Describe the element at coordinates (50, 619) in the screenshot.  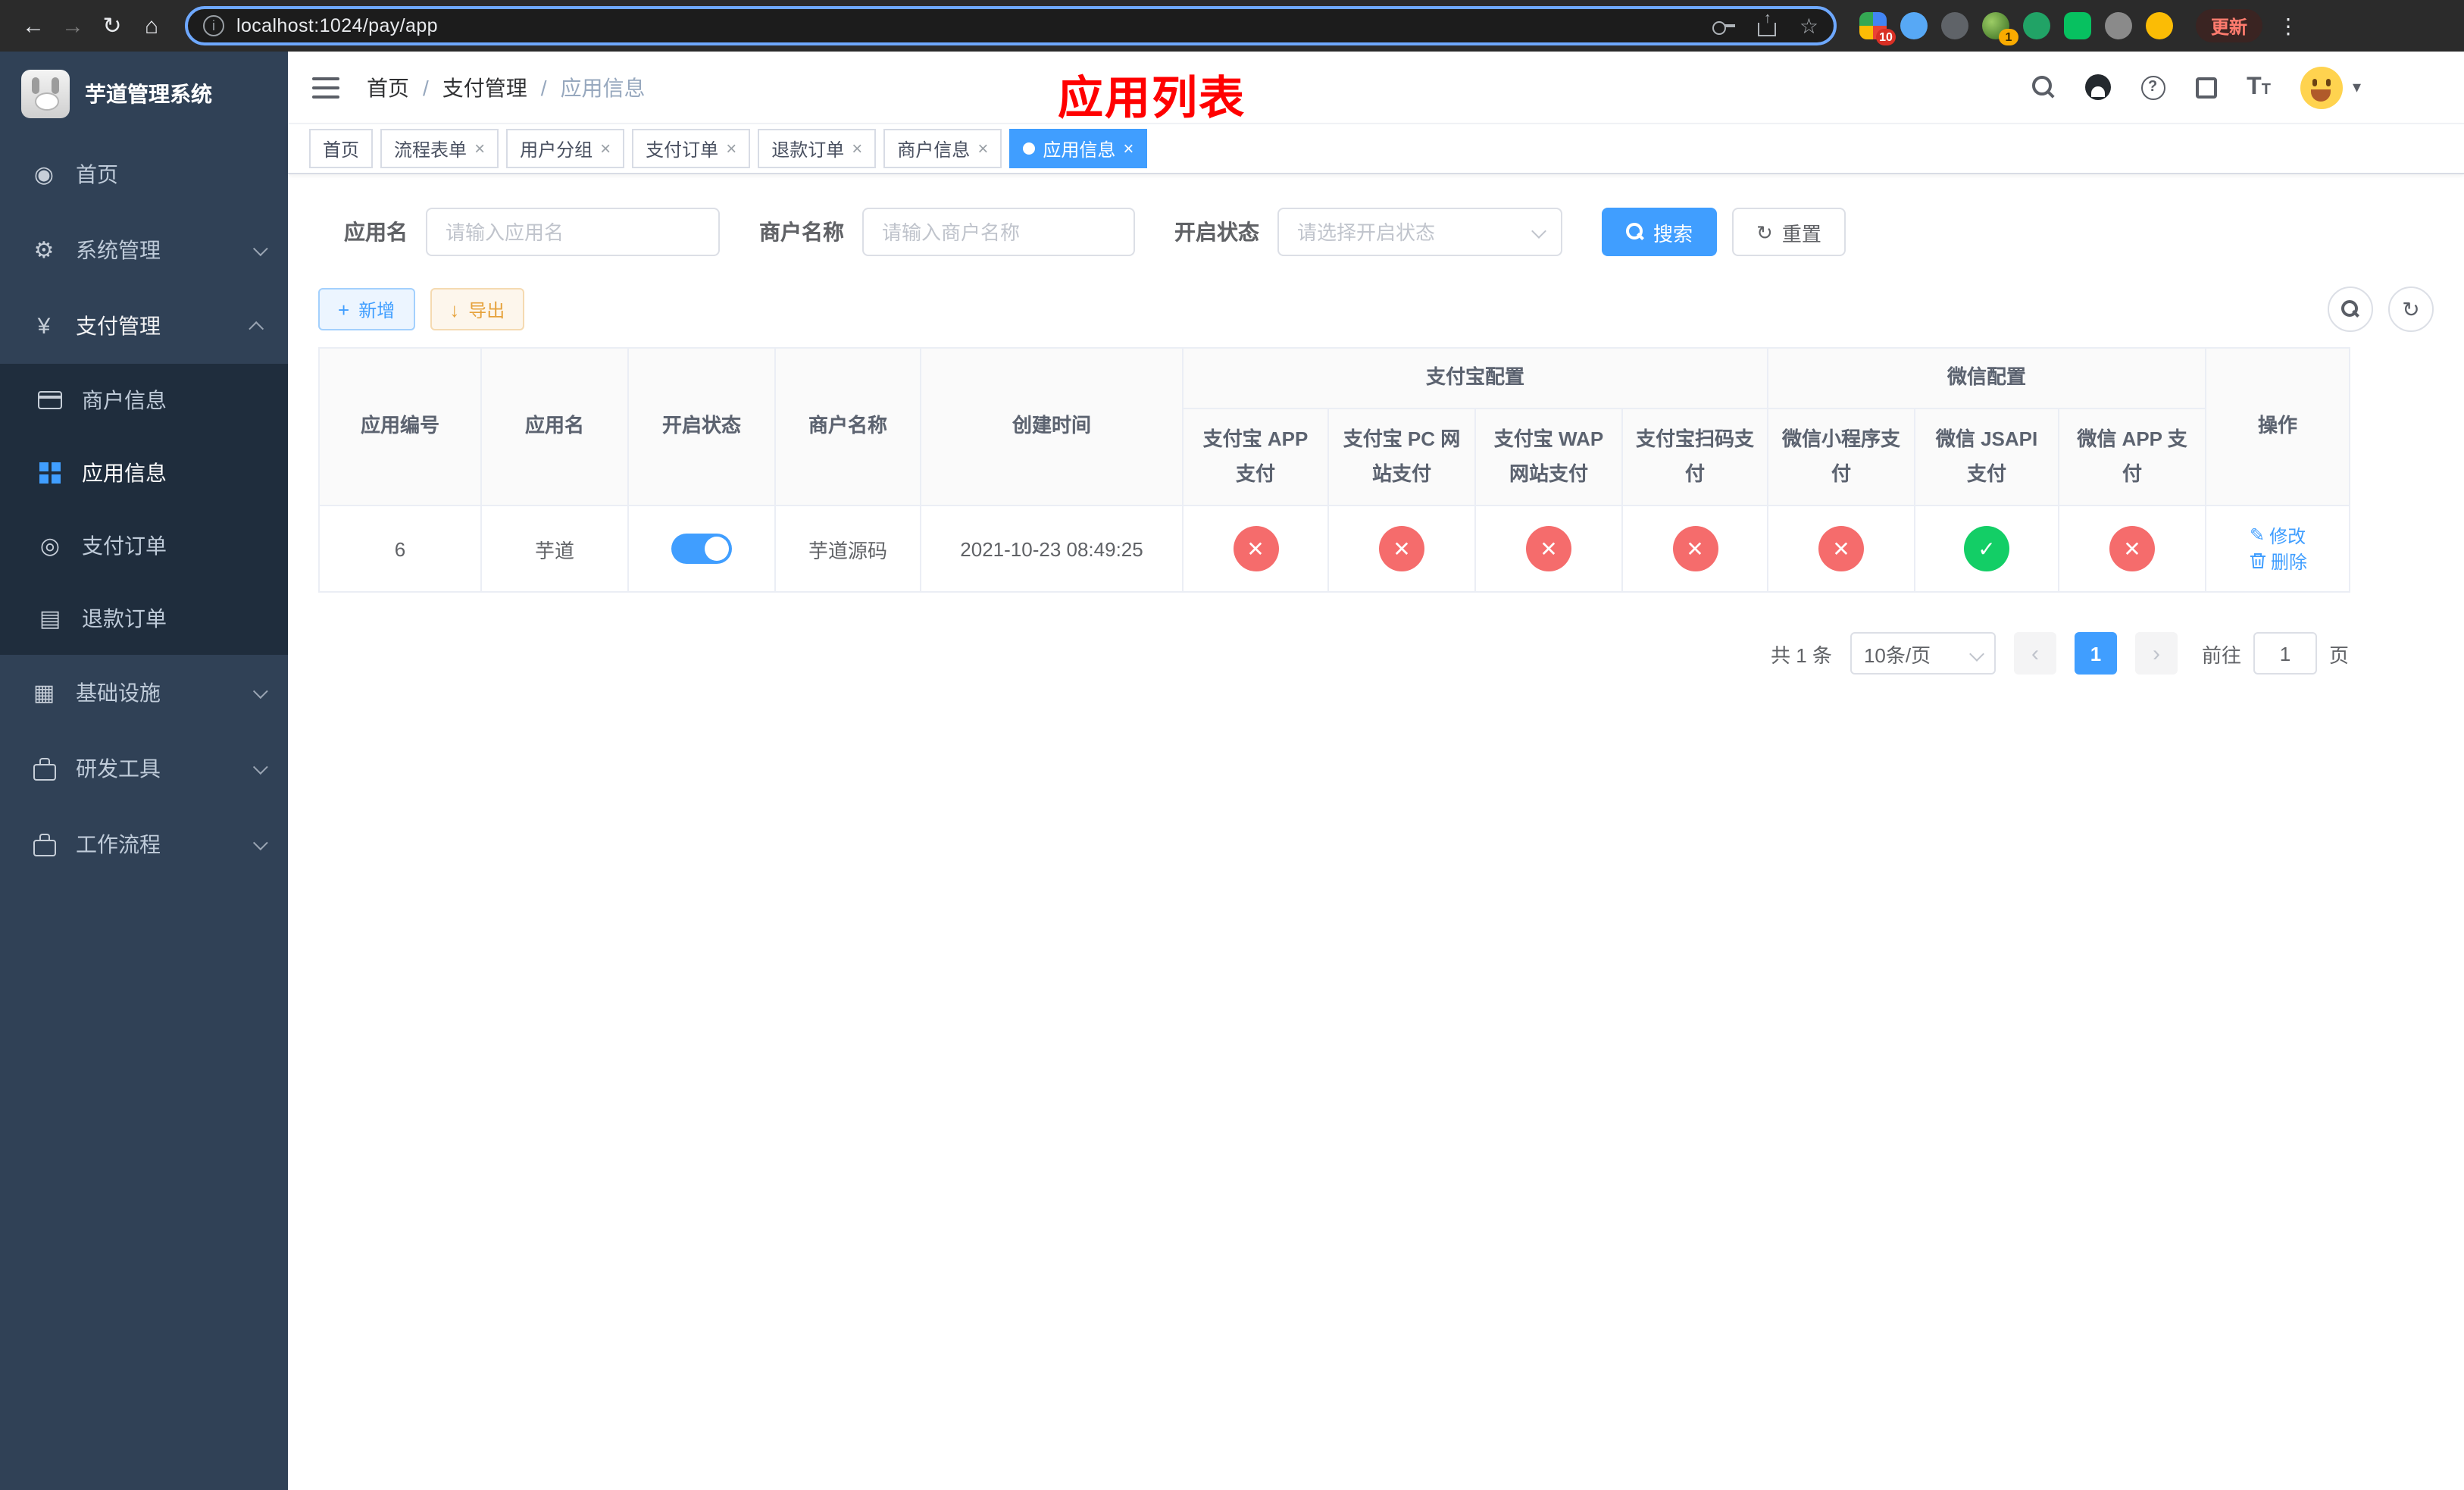
I see `refund-order-icon: ▤` at that location.